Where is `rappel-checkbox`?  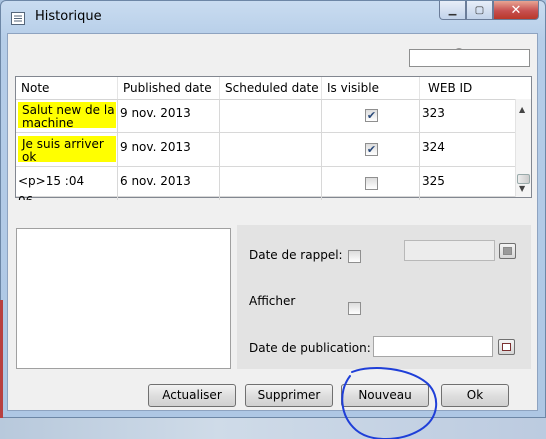 rappel-checkbox is located at coordinates (354, 256).